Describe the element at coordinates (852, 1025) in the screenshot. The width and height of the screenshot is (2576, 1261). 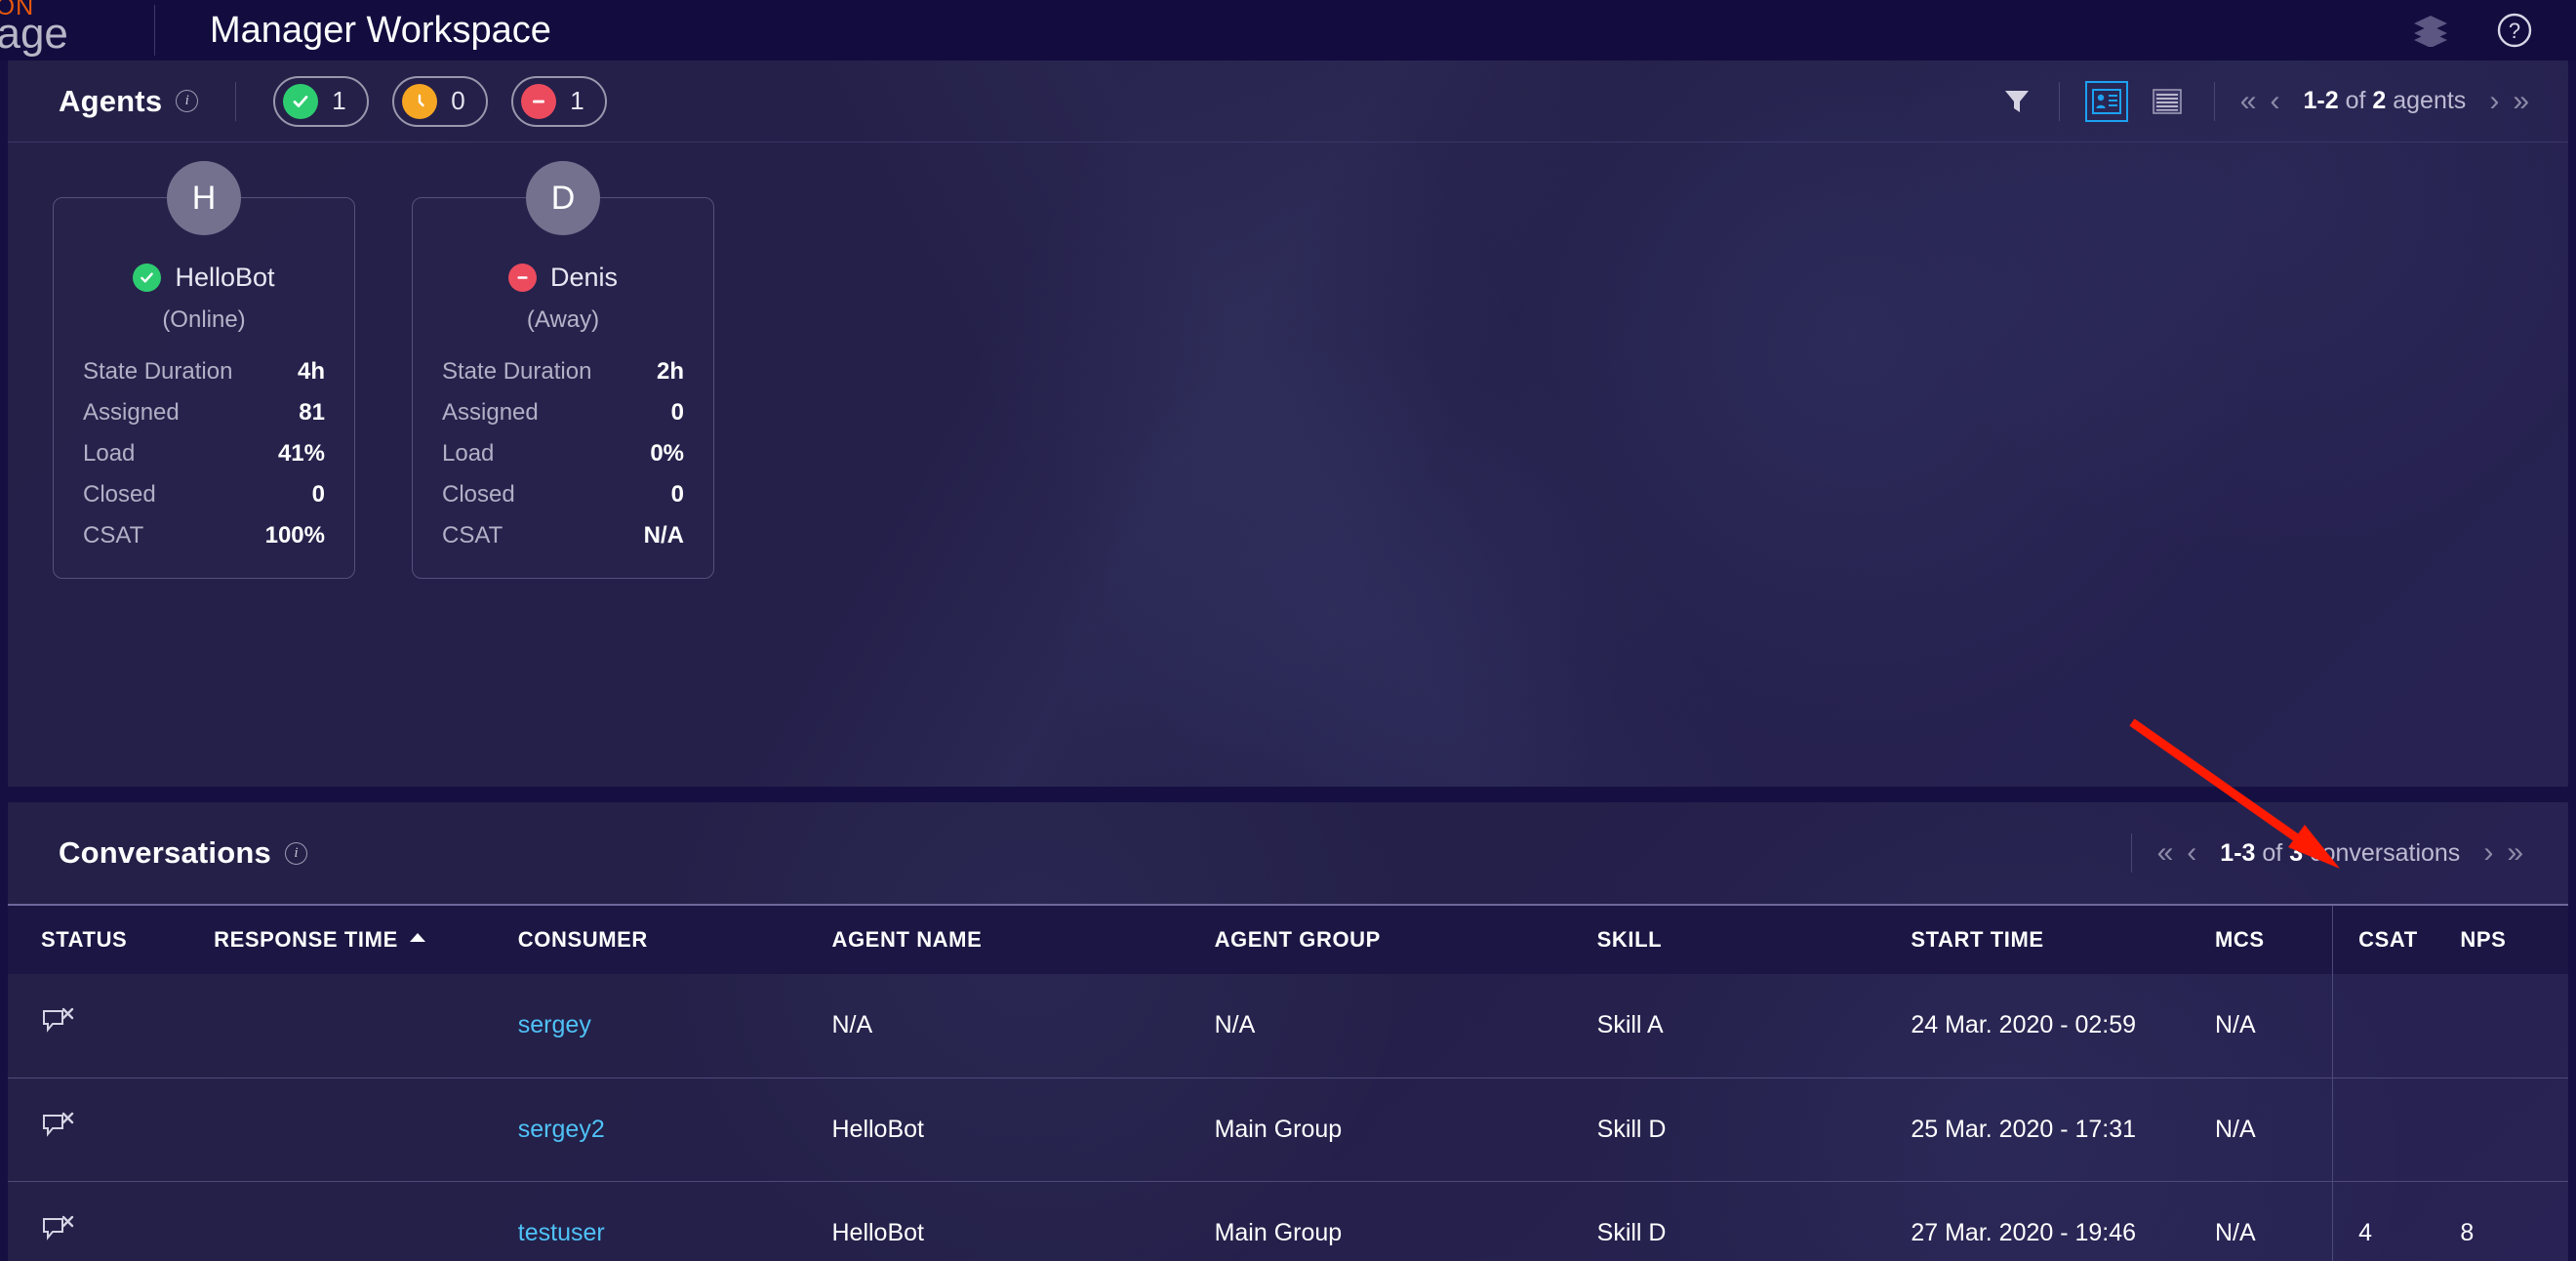
I see `cell-agent-name: N/A` at that location.